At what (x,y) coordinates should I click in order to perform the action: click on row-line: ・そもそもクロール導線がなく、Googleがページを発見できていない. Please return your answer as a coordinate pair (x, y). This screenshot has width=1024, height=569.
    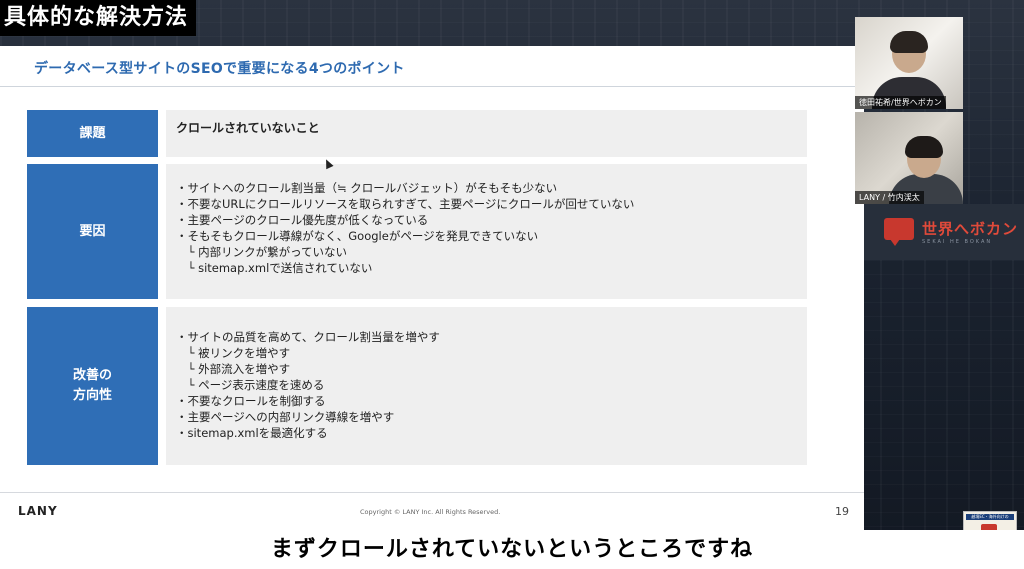
    Looking at the image, I should click on (357, 236).